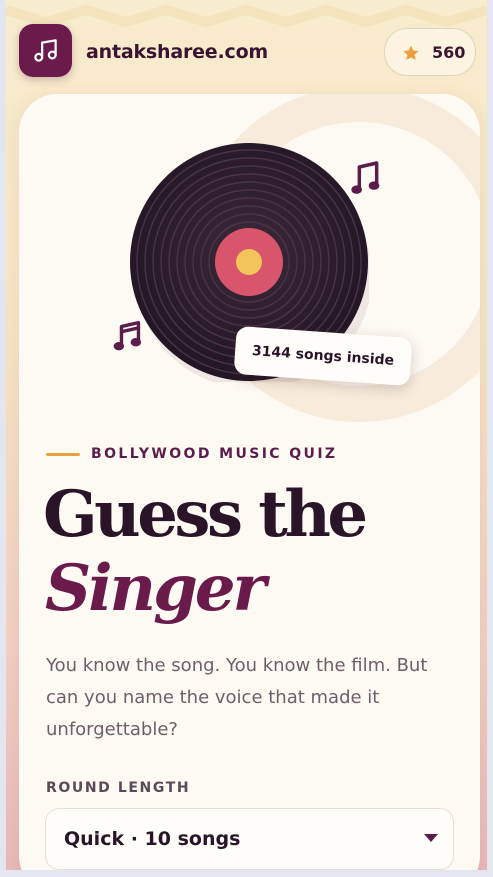 The height and width of the screenshot is (877, 493). What do you see at coordinates (431, 838) in the screenshot?
I see `chevron-down-icon` at bounding box center [431, 838].